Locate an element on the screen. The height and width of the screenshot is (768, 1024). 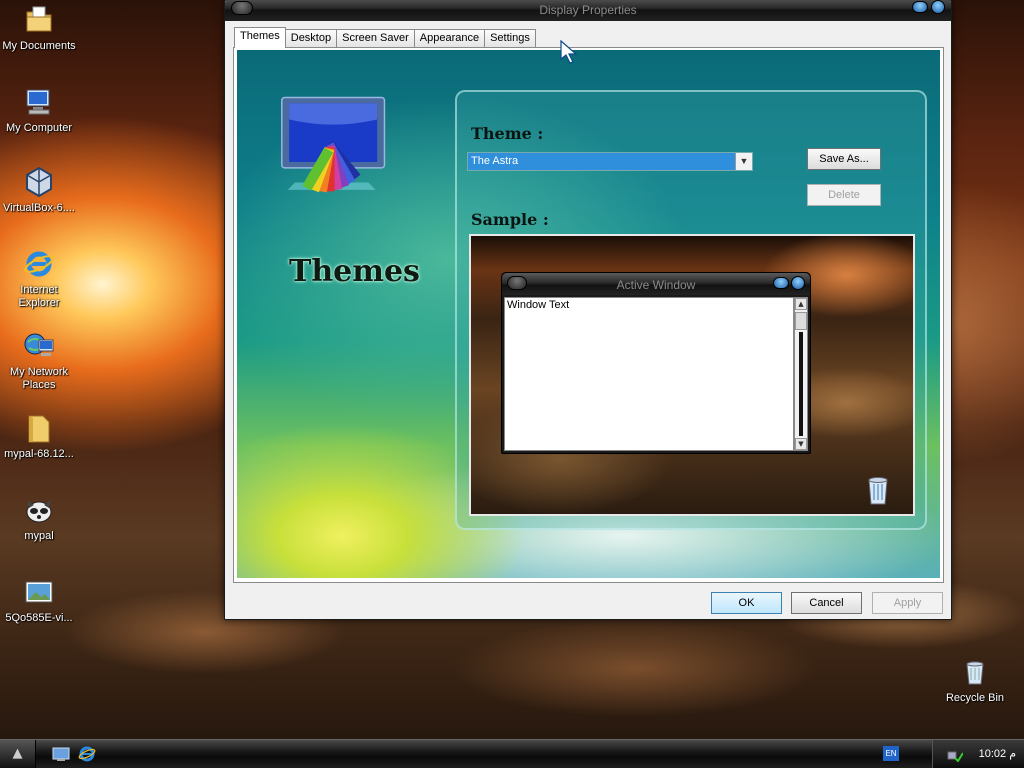
raccoon-icon is located at coordinates (39, 511).